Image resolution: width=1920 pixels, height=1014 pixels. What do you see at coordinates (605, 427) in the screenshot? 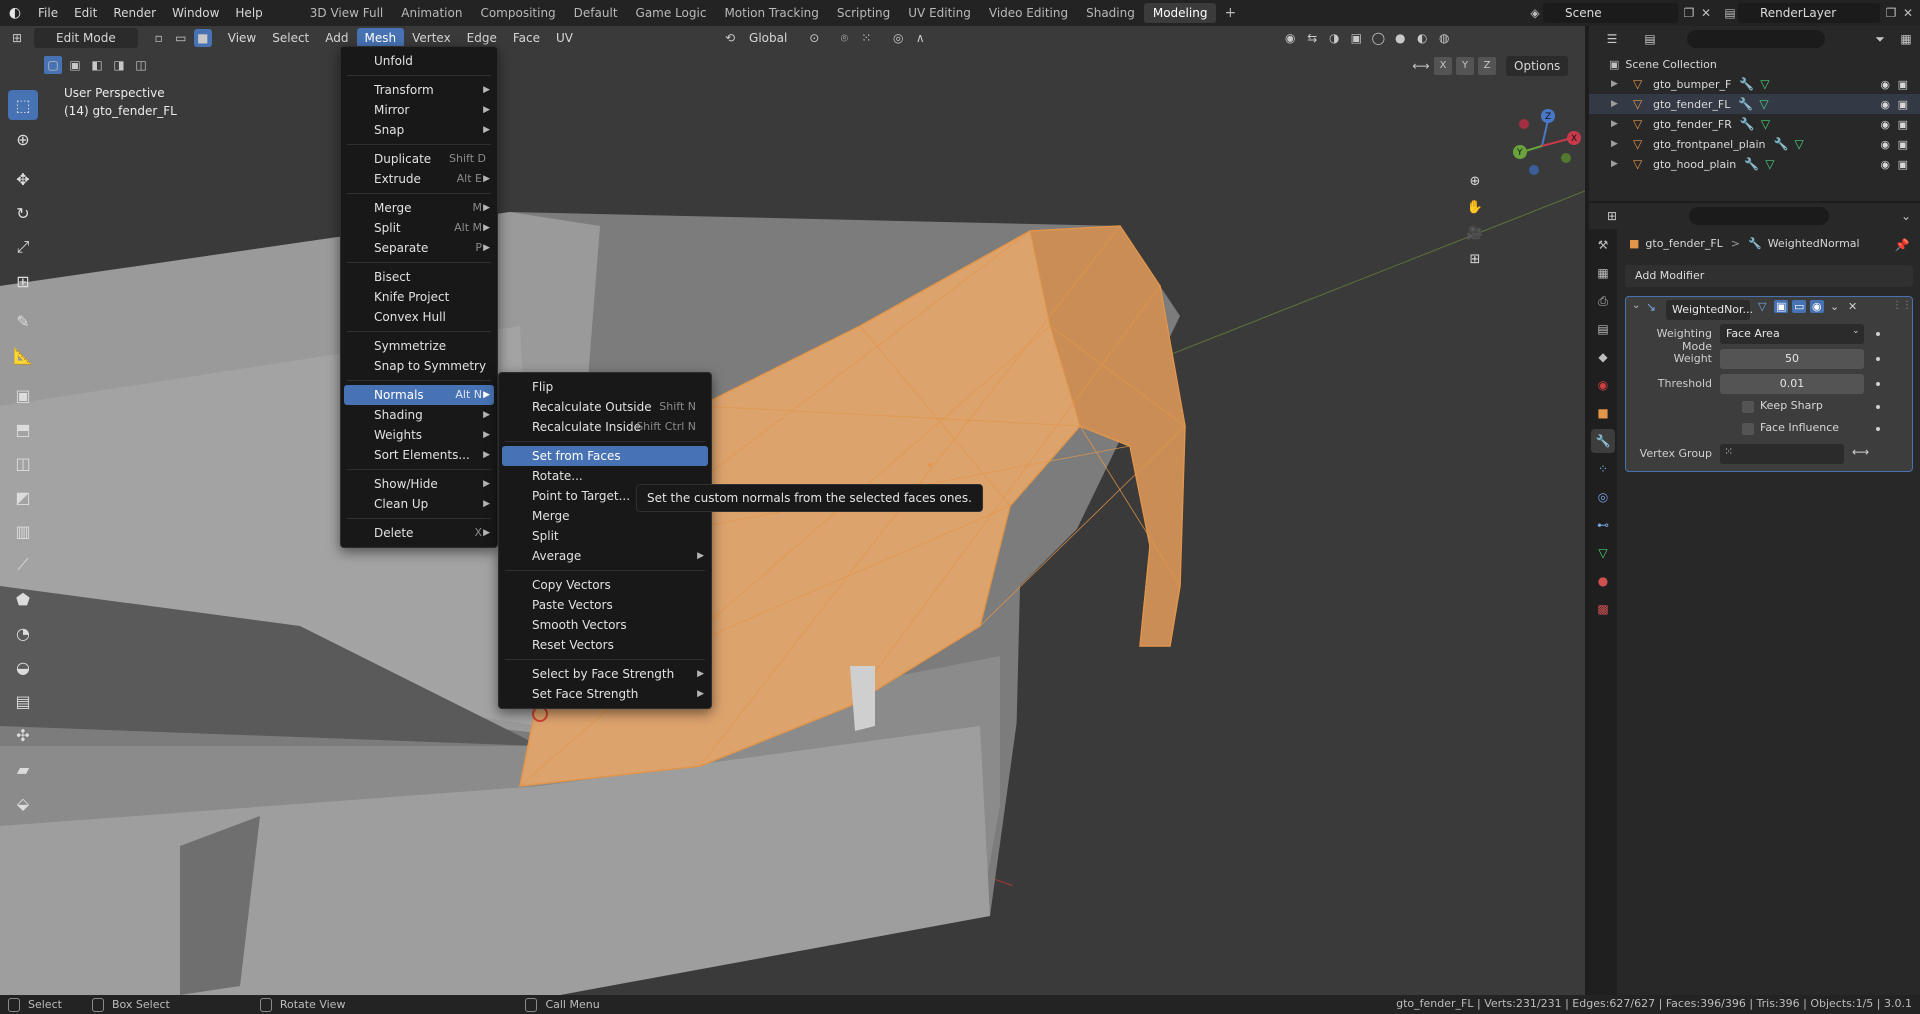
I see `normals-recalculate-inside: Recalculate Inside Shift Ctrl N` at bounding box center [605, 427].